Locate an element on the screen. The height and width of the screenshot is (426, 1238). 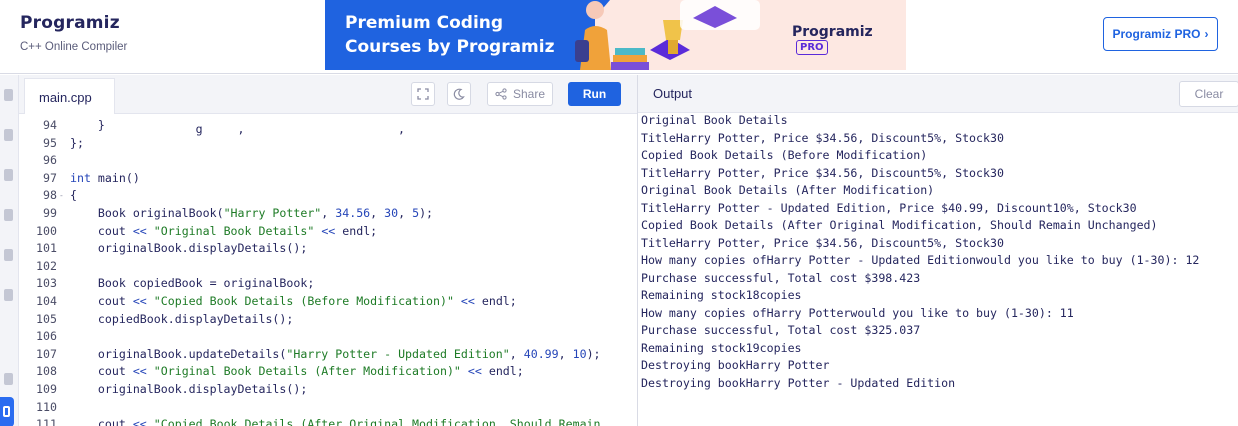
line-number: 102 is located at coordinates (46, 265).